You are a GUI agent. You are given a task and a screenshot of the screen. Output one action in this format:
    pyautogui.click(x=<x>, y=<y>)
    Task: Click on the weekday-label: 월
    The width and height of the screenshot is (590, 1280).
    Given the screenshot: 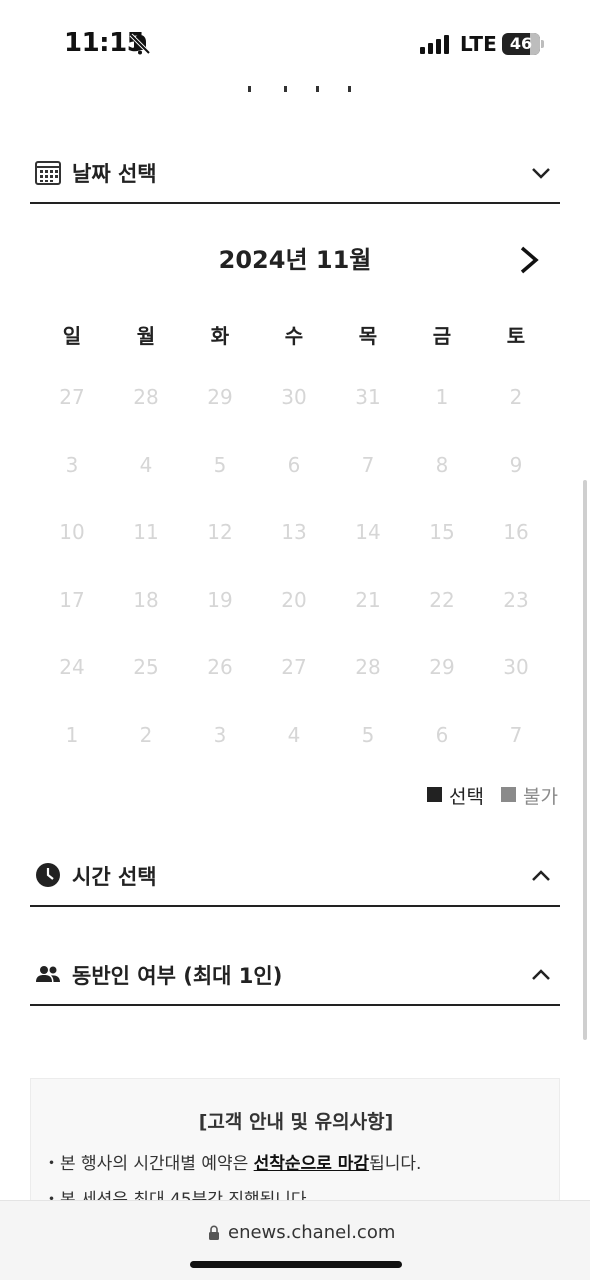 What is the action you would take?
    pyautogui.click(x=146, y=336)
    